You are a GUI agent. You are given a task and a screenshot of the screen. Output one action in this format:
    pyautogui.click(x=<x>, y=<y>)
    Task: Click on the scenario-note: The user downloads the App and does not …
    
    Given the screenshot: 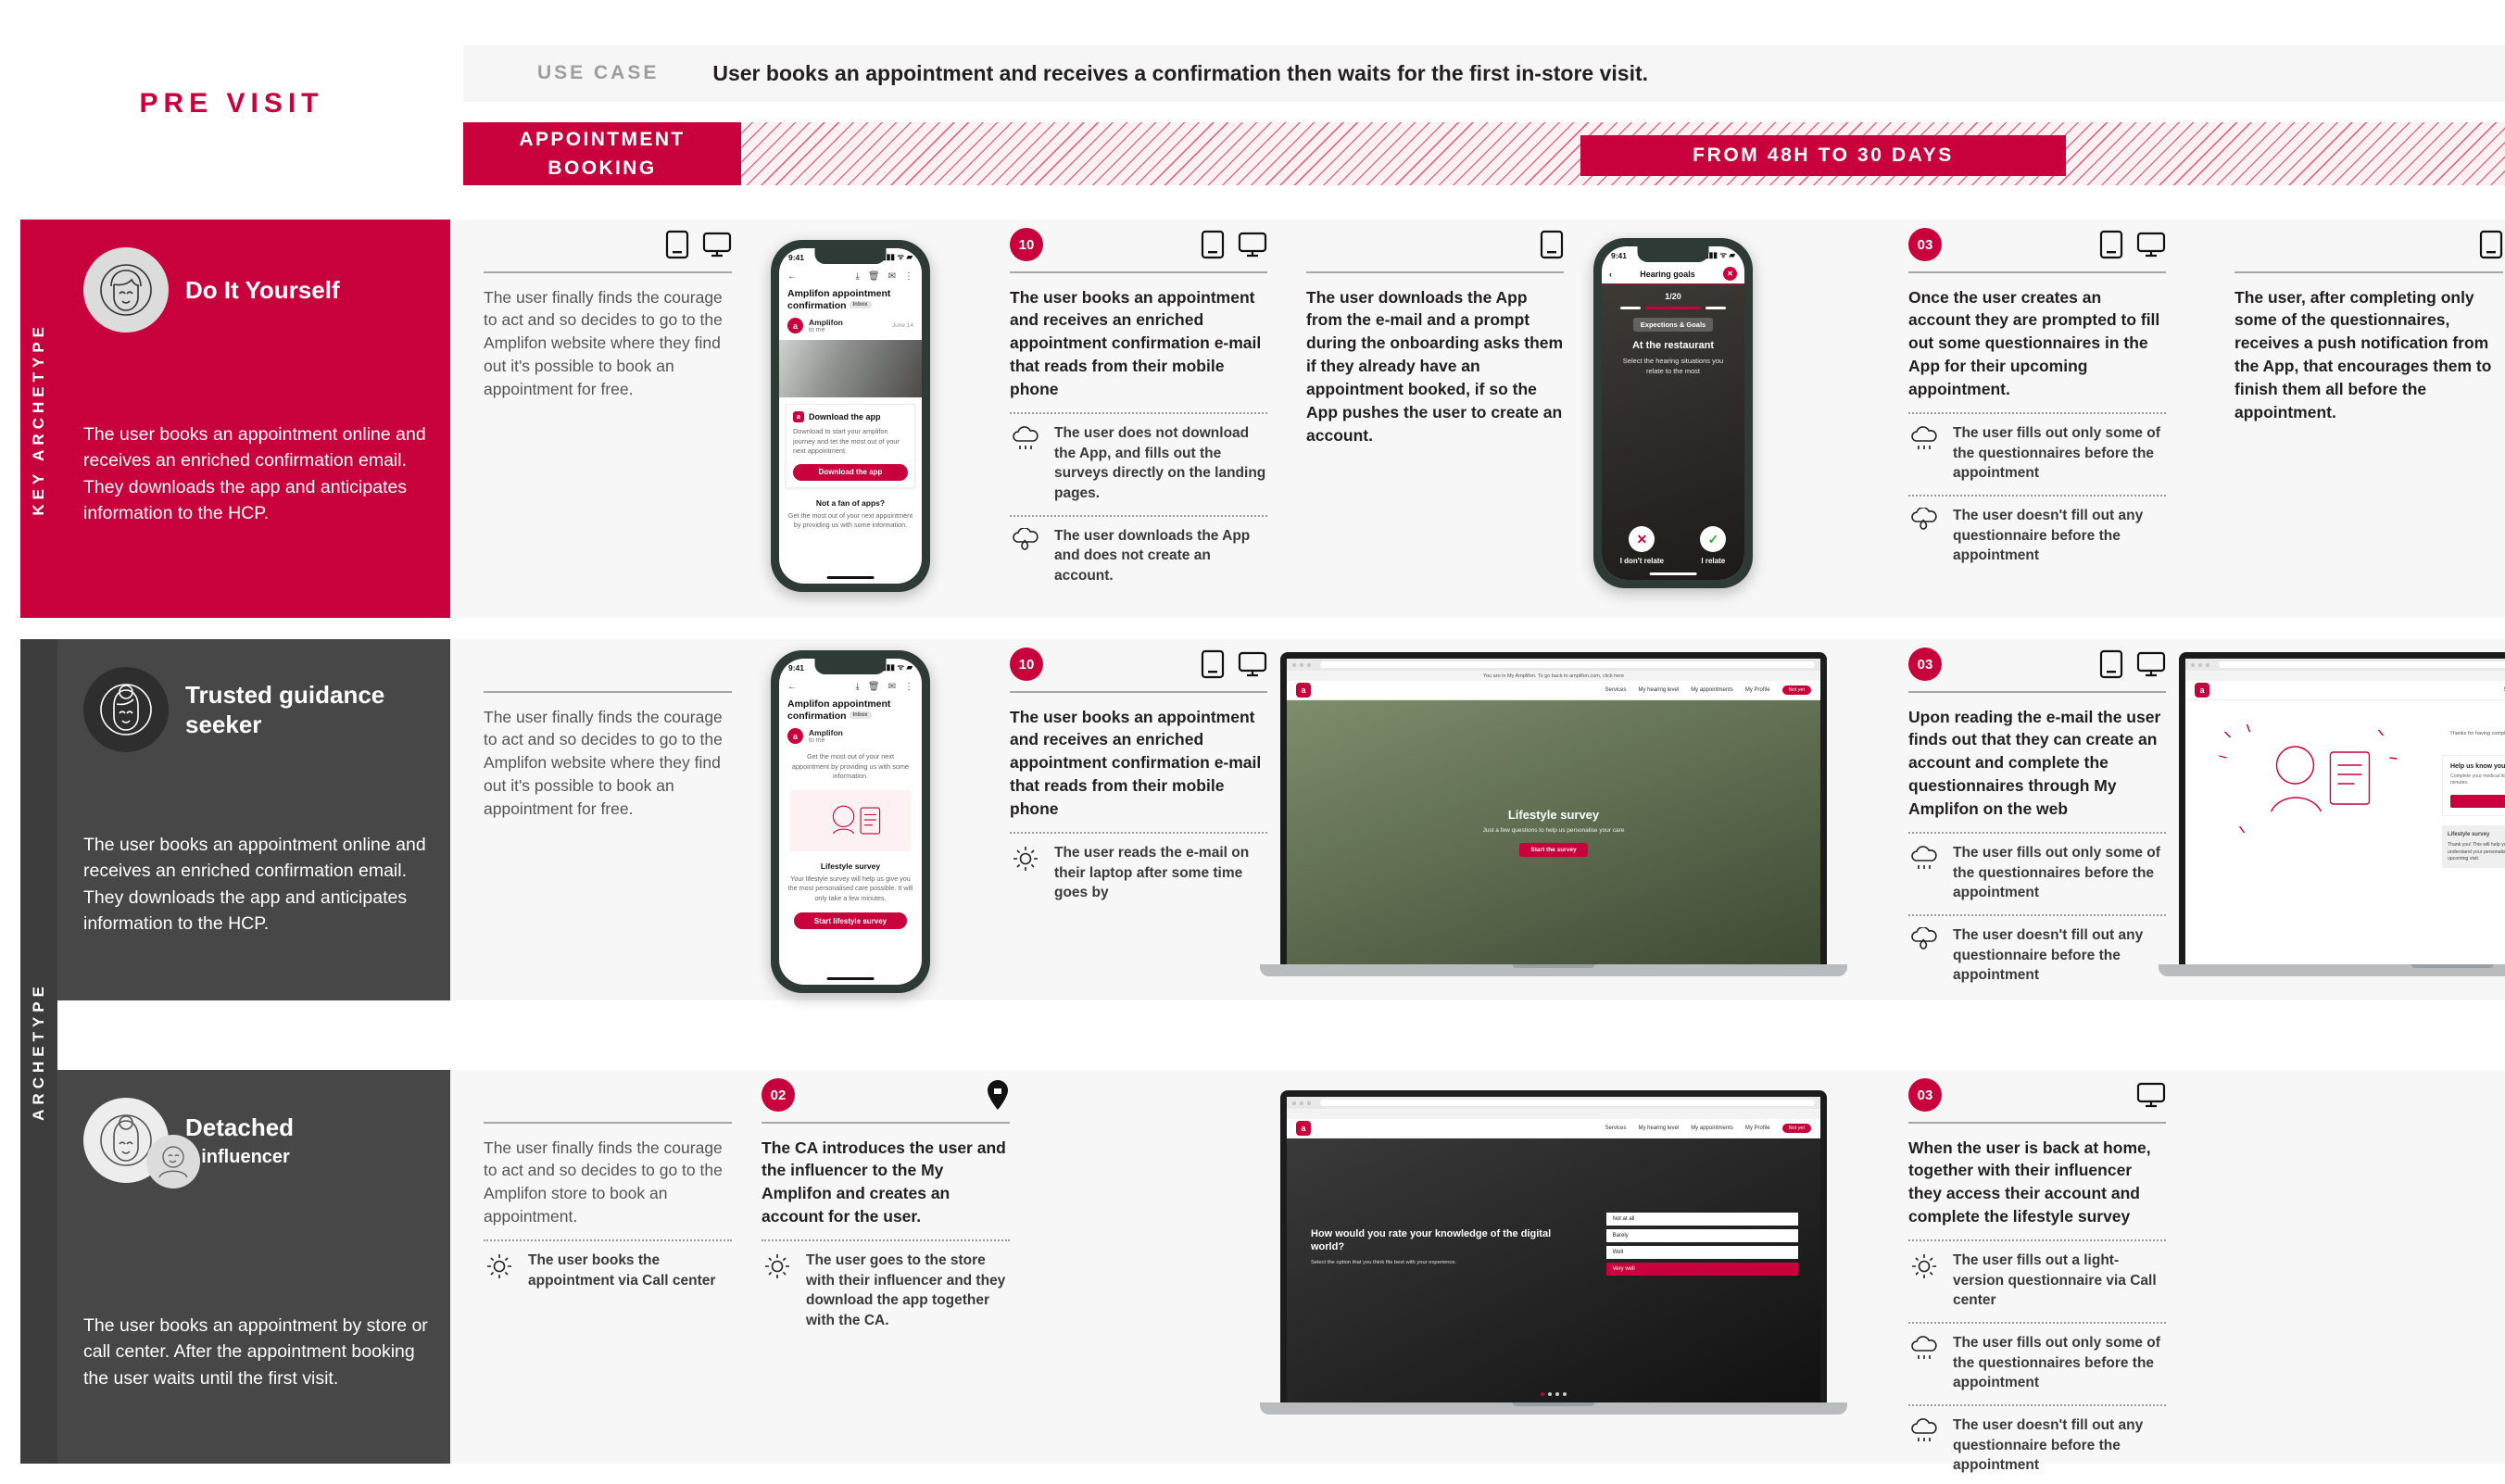 What is the action you would take?
    pyautogui.click(x=1138, y=556)
    